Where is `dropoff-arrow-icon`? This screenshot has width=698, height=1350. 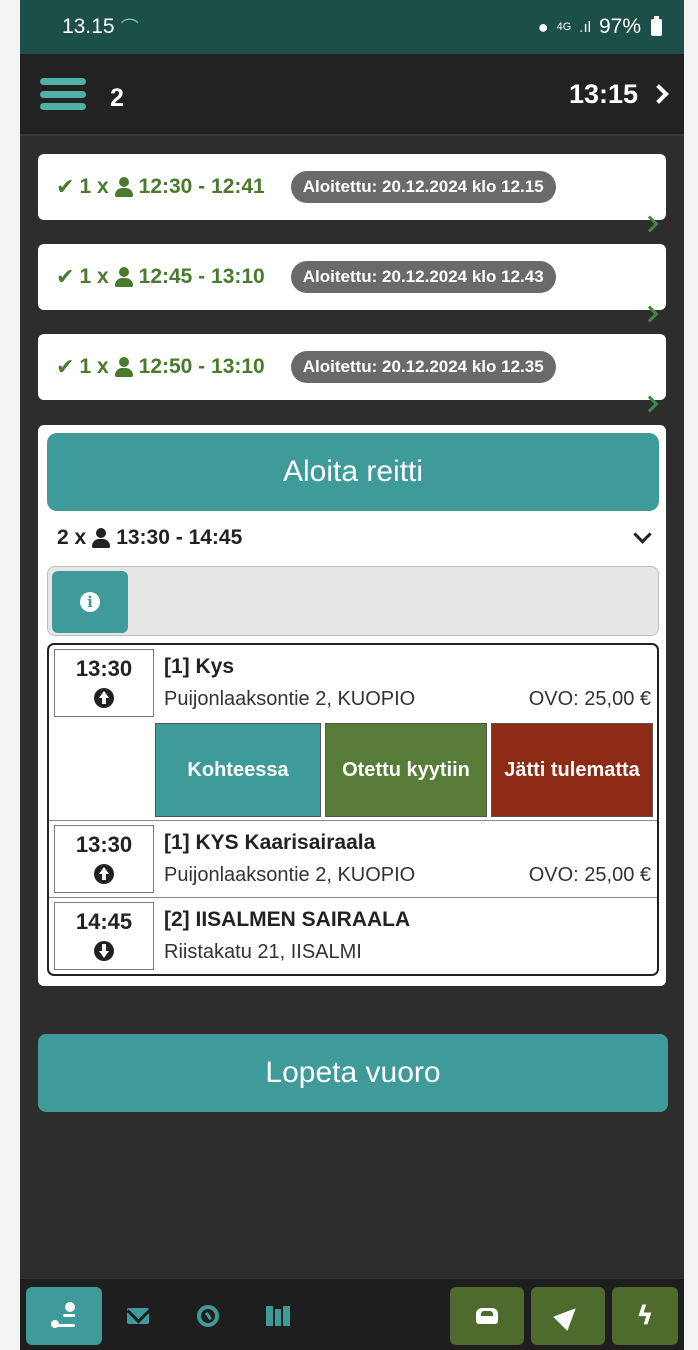
dropoff-arrow-icon is located at coordinates (104, 951).